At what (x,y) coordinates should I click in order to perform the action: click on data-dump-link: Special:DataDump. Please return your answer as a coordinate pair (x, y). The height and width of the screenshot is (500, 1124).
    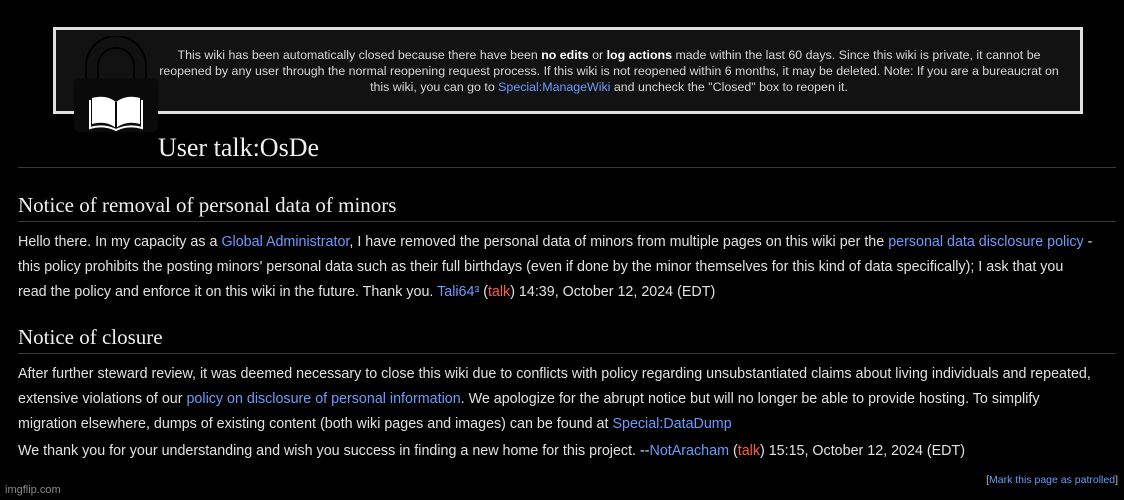
    Looking at the image, I should click on (671, 424).